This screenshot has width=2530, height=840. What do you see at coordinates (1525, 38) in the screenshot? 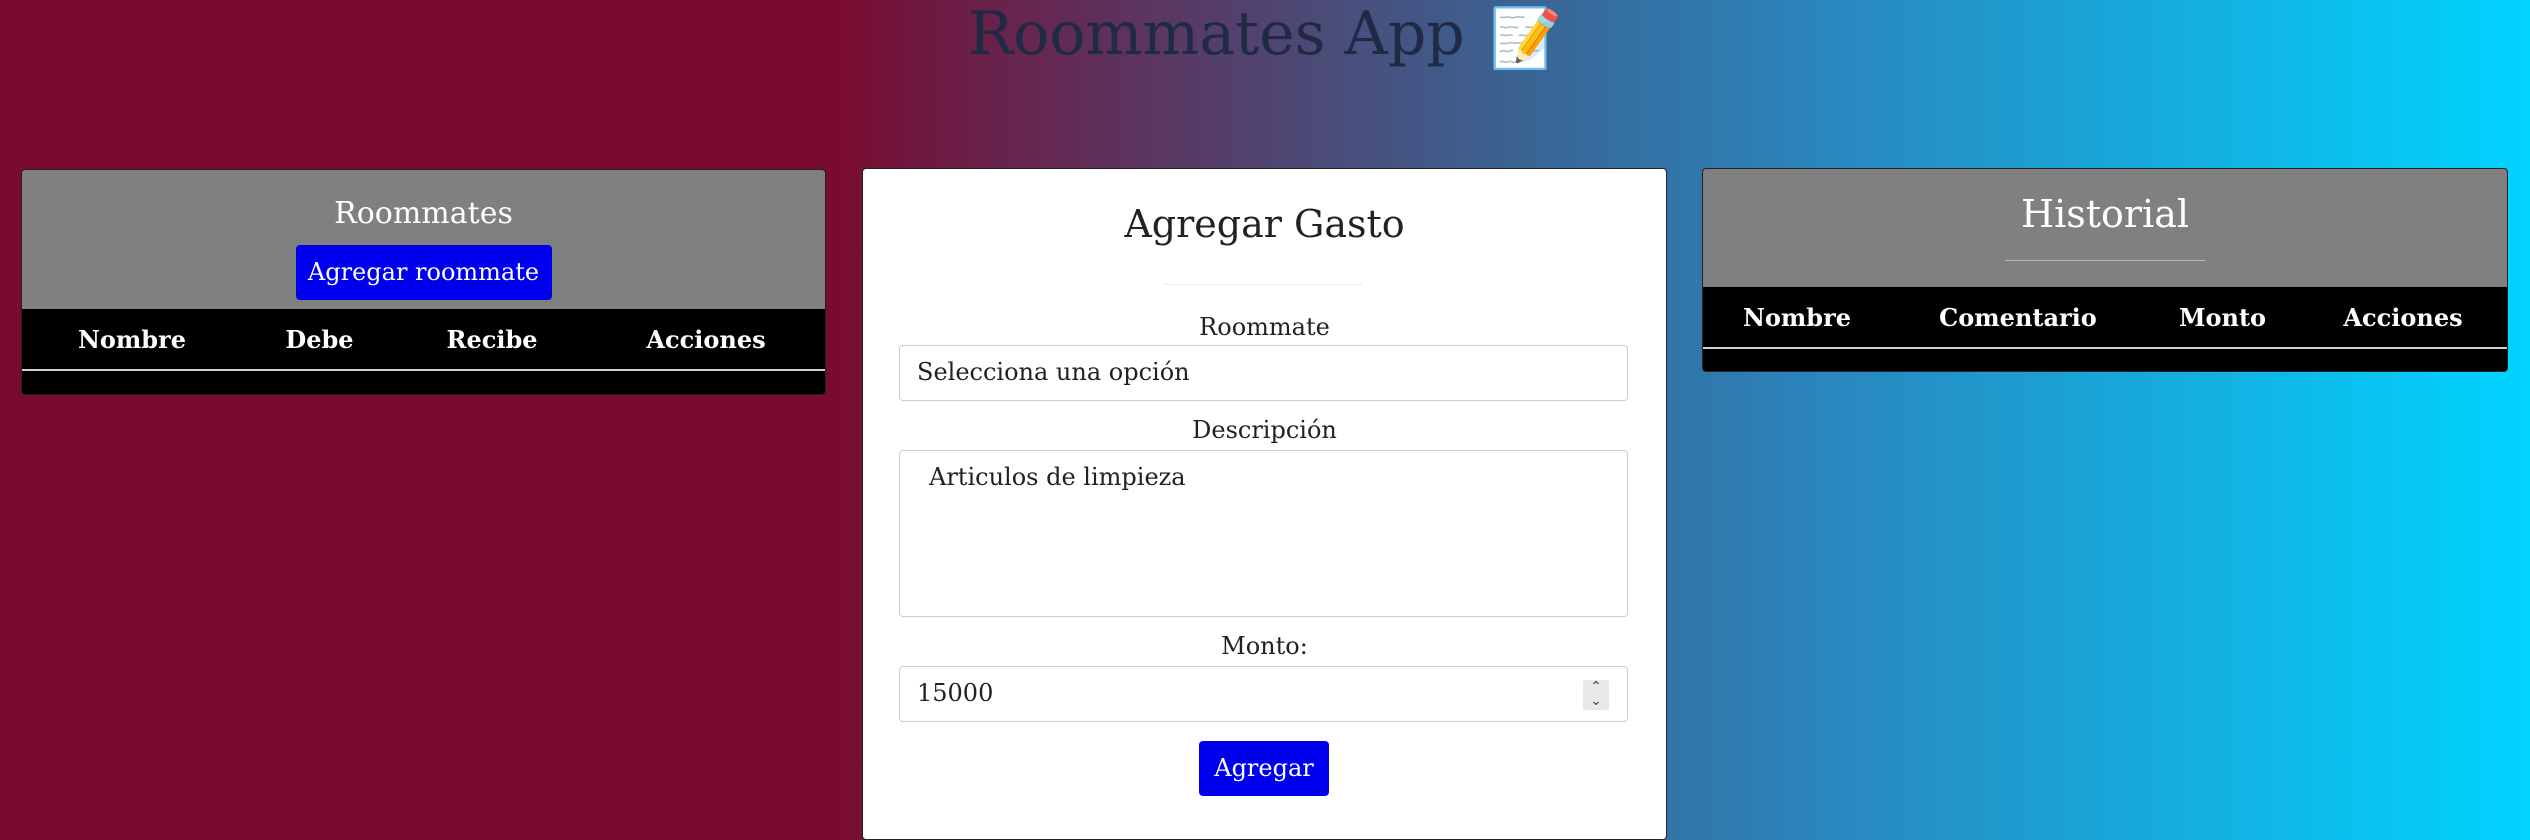
I see `memo-icon: 📝` at bounding box center [1525, 38].